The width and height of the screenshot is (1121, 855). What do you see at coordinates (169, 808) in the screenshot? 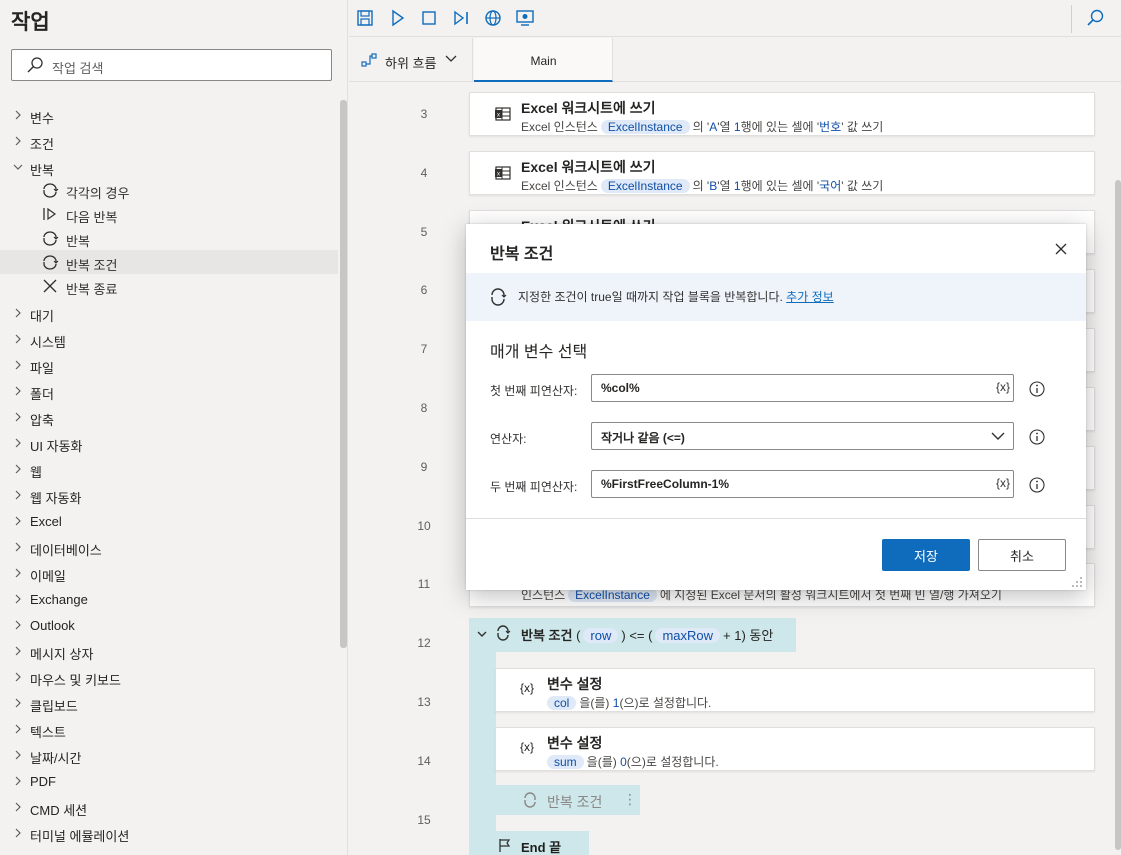
I see `action-category: CMD 세션` at bounding box center [169, 808].